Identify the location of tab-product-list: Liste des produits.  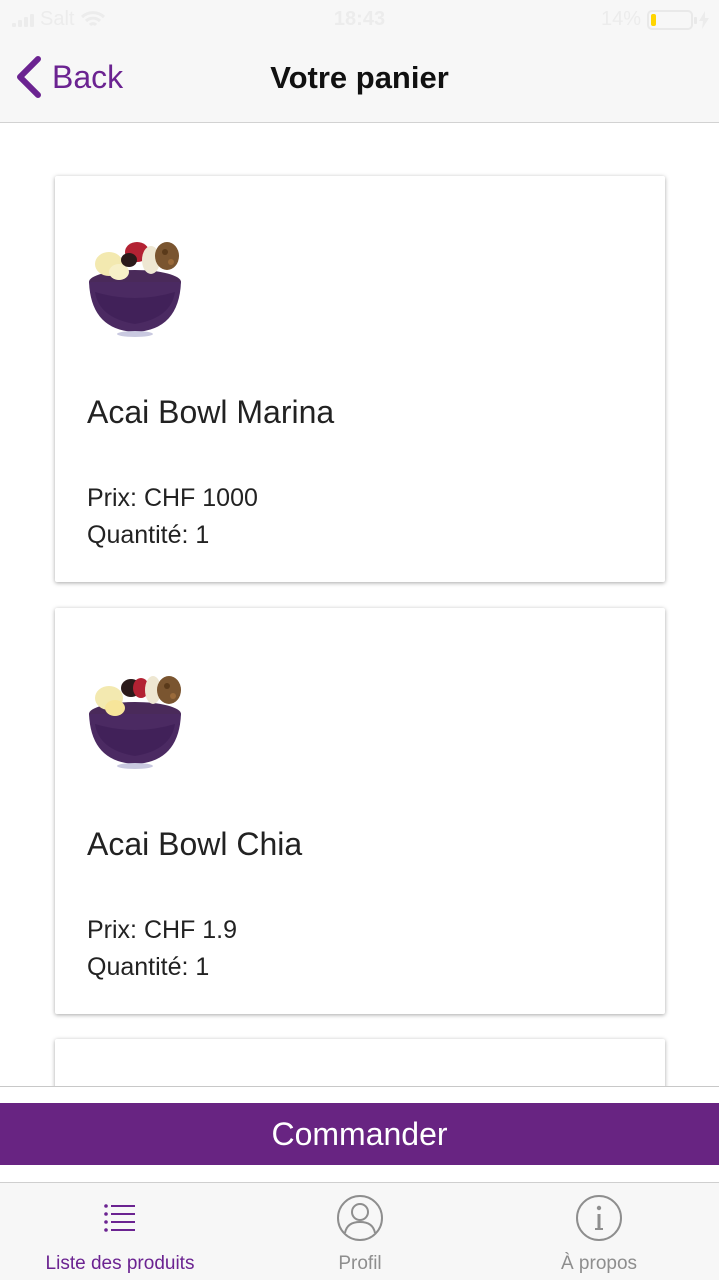
(120, 1231).